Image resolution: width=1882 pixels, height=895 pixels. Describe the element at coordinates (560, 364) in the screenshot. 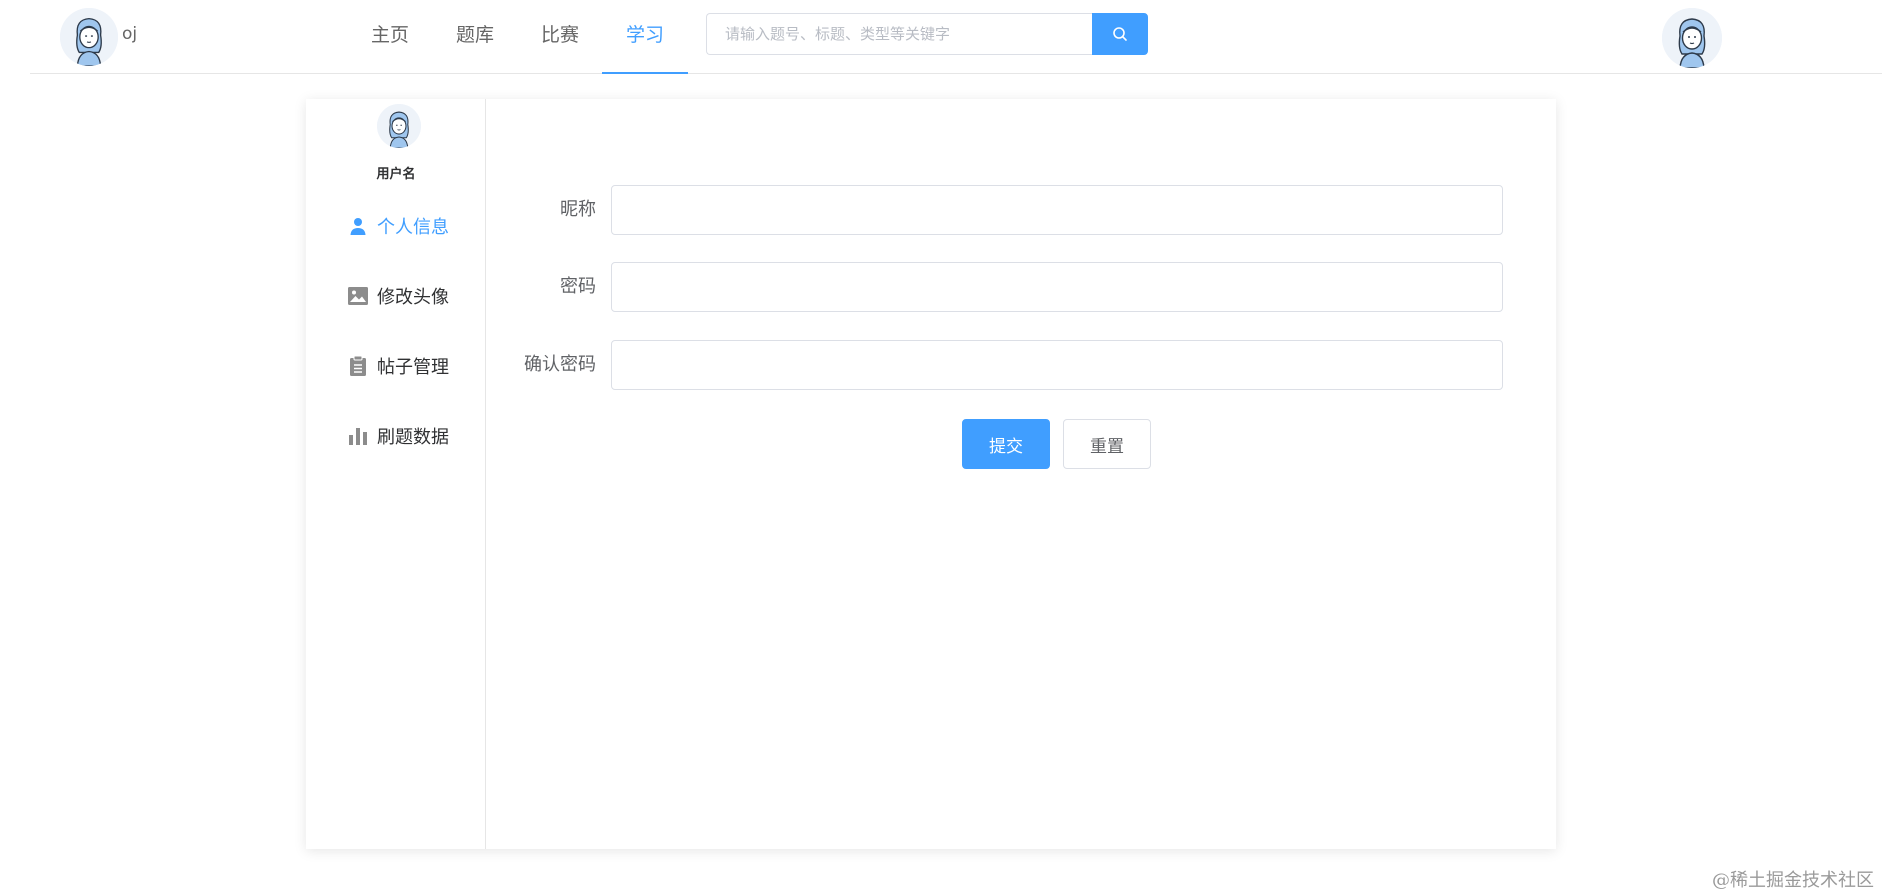

I see `confirm-password-label: 确认密码` at that location.